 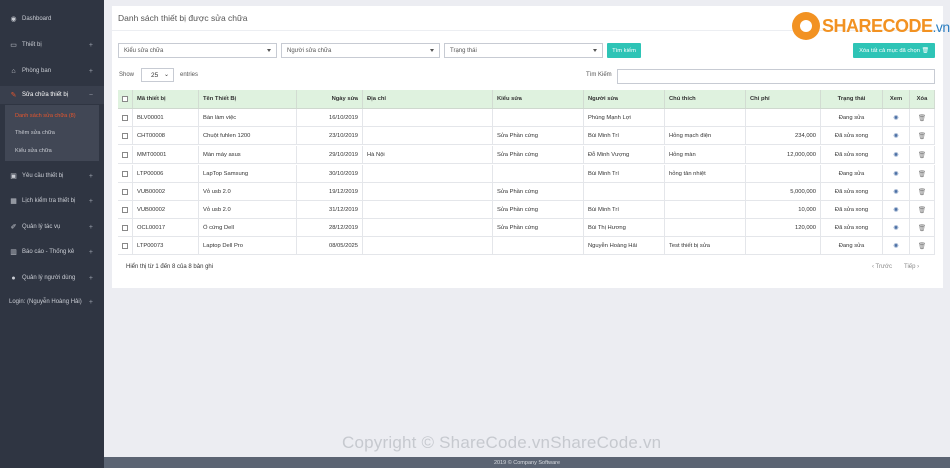 I want to click on table-cell: 30/10/2019, so click(x=330, y=173).